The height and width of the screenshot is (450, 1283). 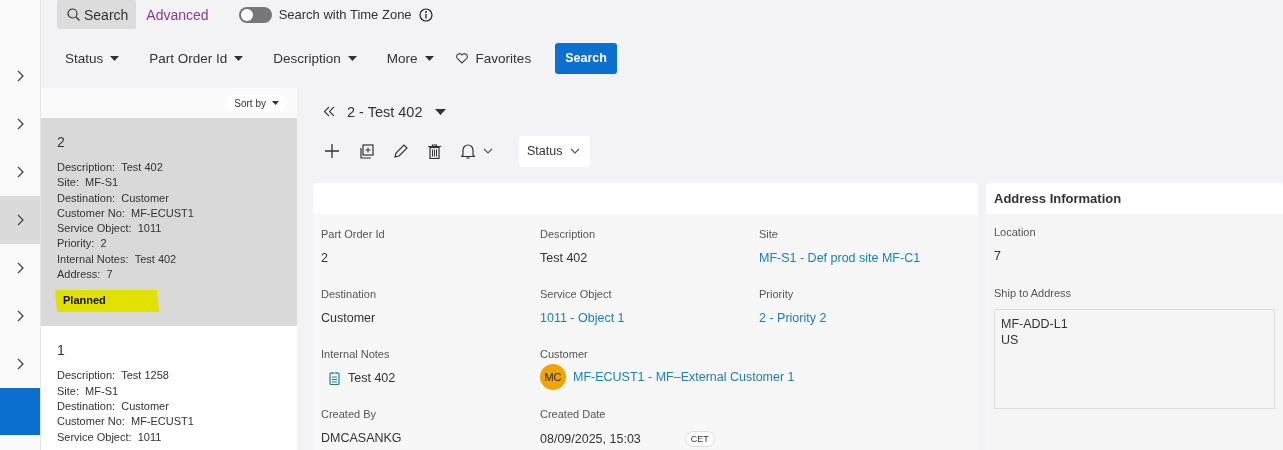 I want to click on record-card: 1 Description: Test 1258 Site: MF-S1 Destination: Customer Customer No: MF-ECUST1 Service Object: 1011, so click(x=169, y=388).